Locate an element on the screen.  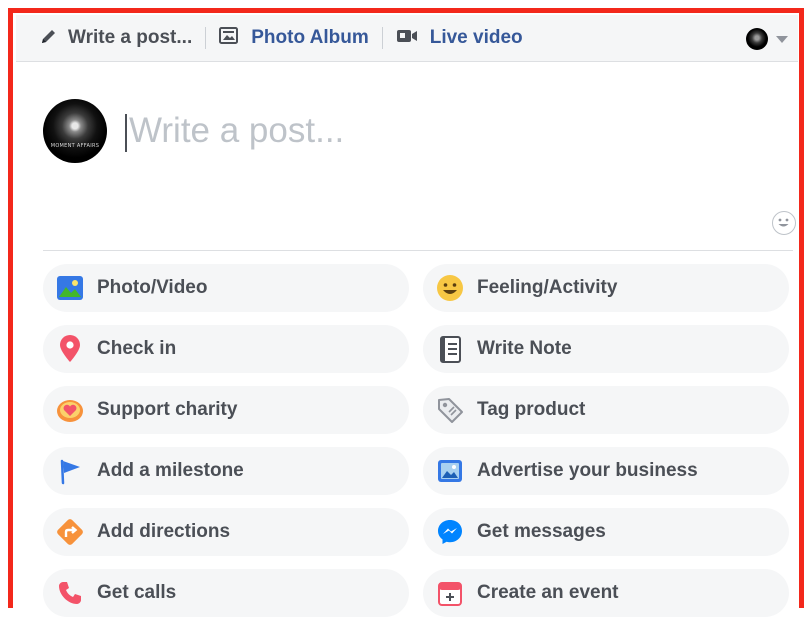
action-feeling-activity-label: Feeling/Activity is located at coordinates (547, 287).